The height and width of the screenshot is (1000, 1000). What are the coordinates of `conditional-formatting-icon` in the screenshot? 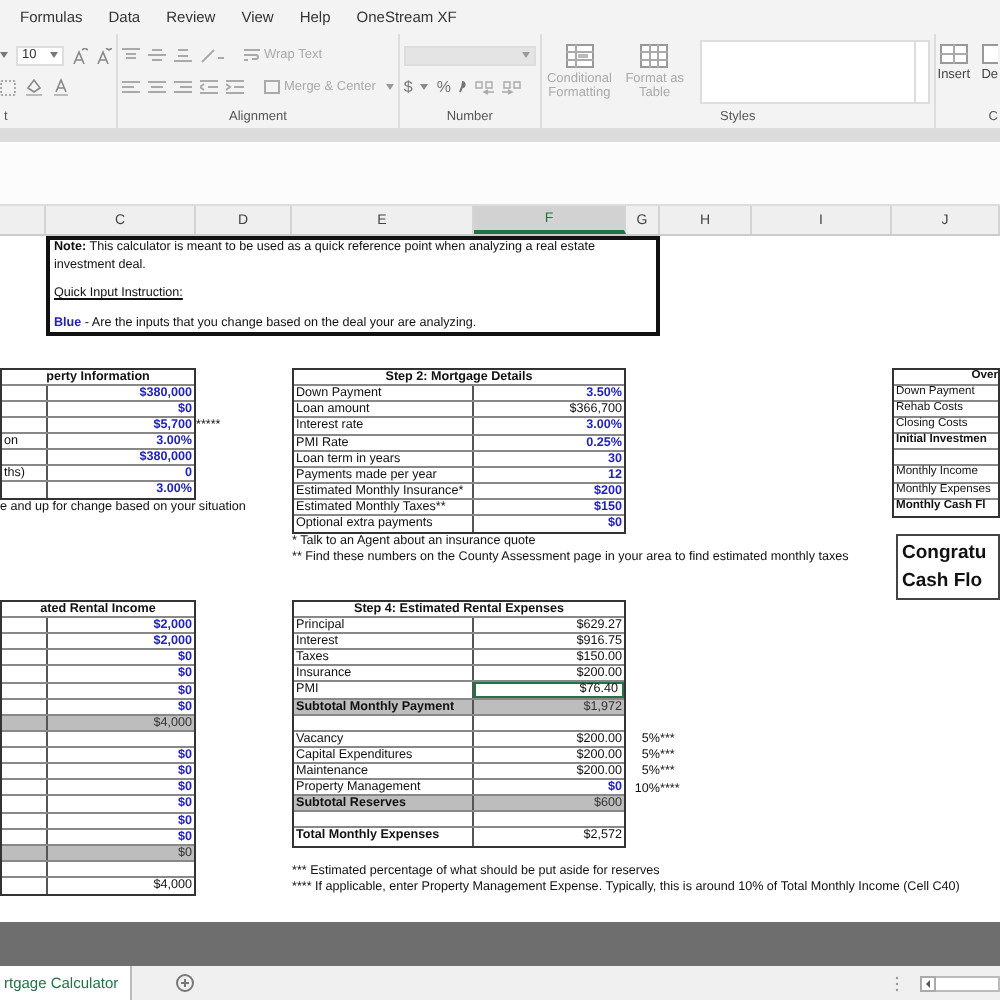 It's located at (579, 55).